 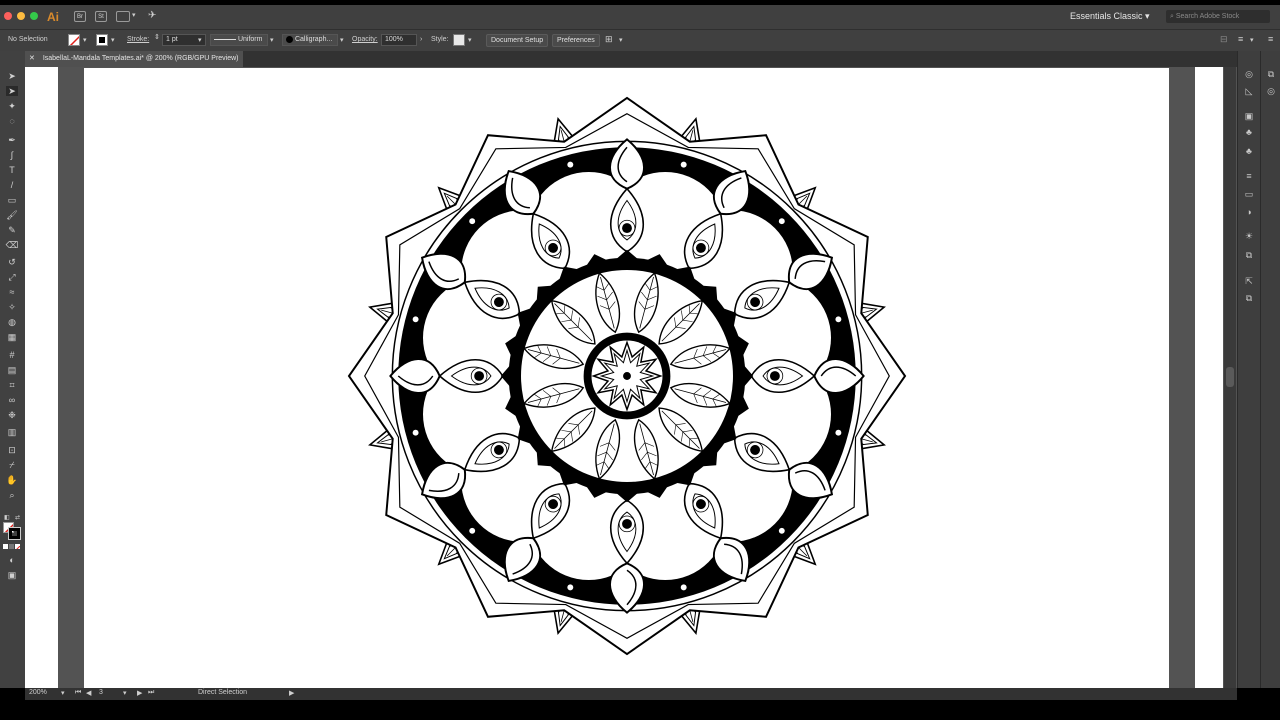 What do you see at coordinates (12, 185) in the screenshot?
I see `line-segment-tool-icon: /` at bounding box center [12, 185].